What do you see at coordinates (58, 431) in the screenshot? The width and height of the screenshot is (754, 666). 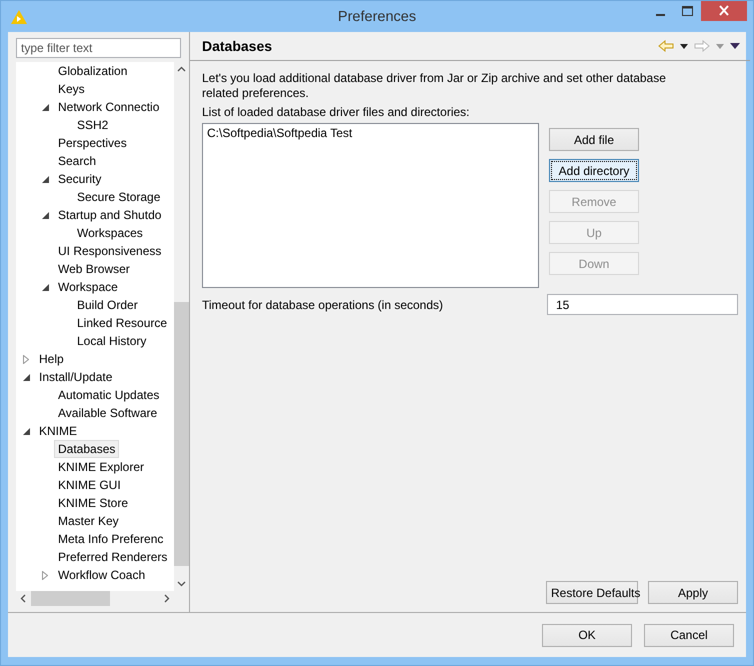 I see `tree-item: KNIME` at bounding box center [58, 431].